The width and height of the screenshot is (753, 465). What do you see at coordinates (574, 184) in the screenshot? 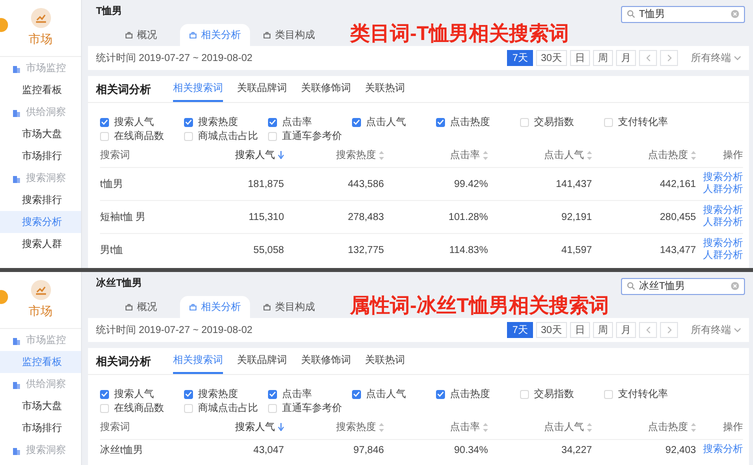
I see `table-cell: 141,437` at bounding box center [574, 184].